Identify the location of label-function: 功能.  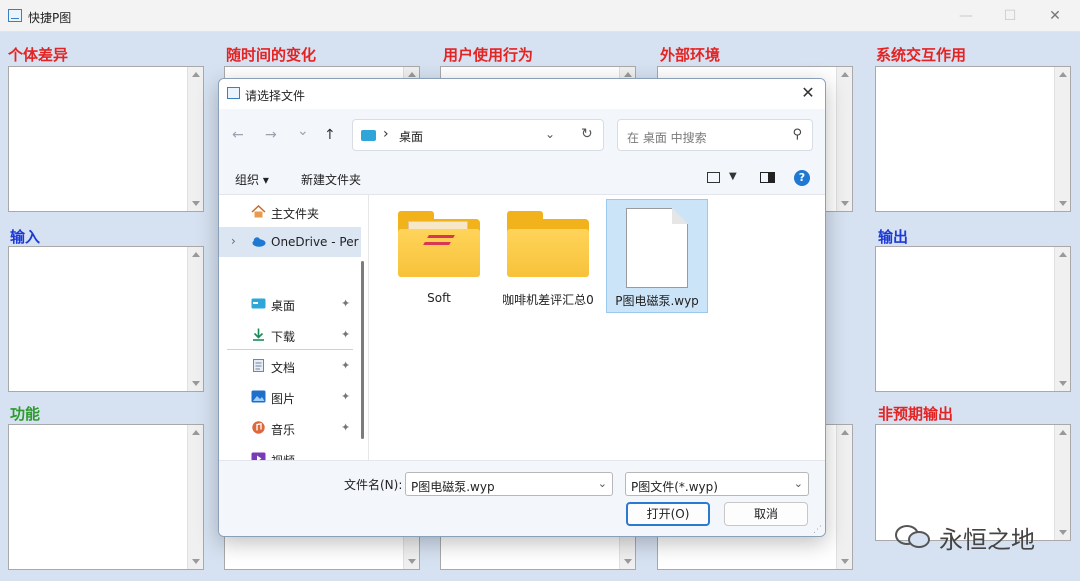
(25, 414).